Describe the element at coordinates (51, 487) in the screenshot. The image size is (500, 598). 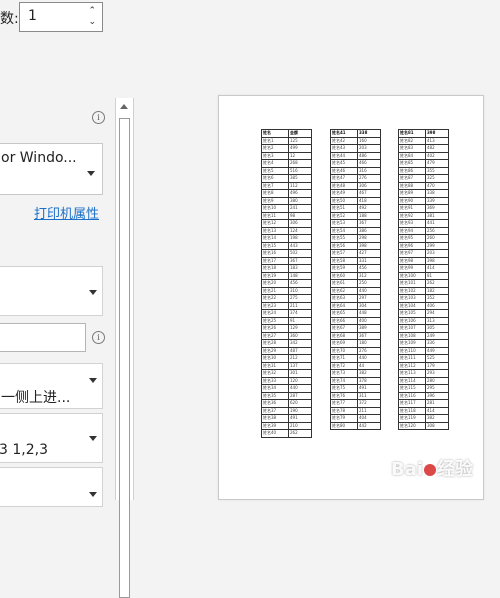
I see `next-select` at that location.